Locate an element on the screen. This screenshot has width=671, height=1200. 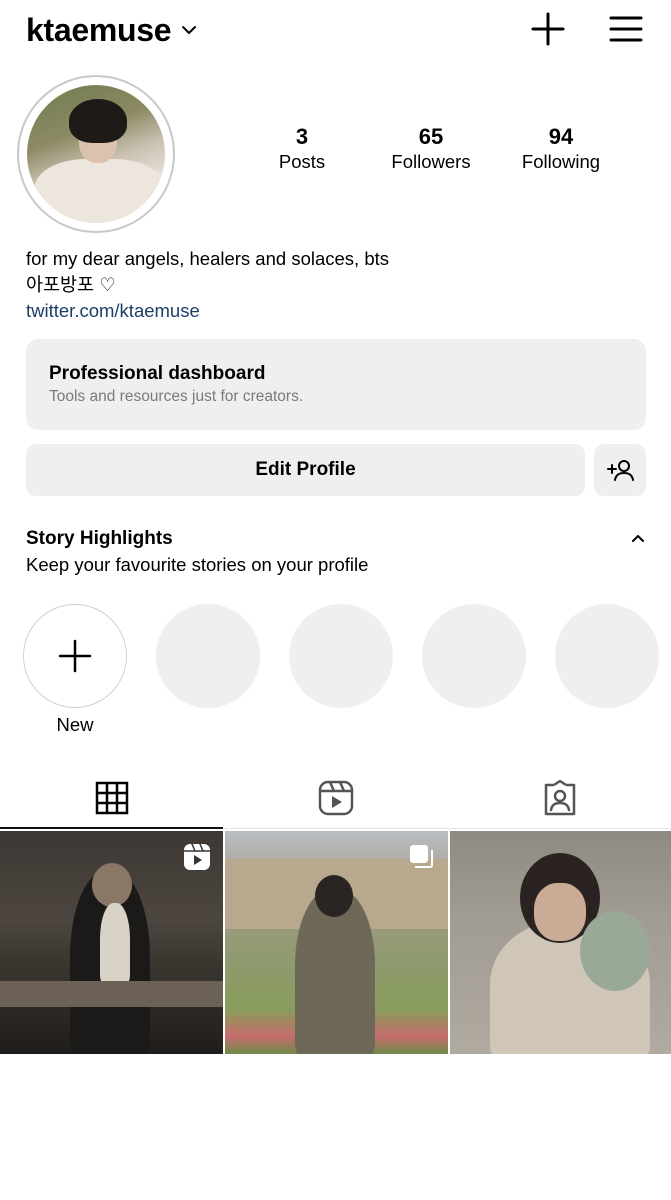
grid-icon is located at coordinates (111, 798).